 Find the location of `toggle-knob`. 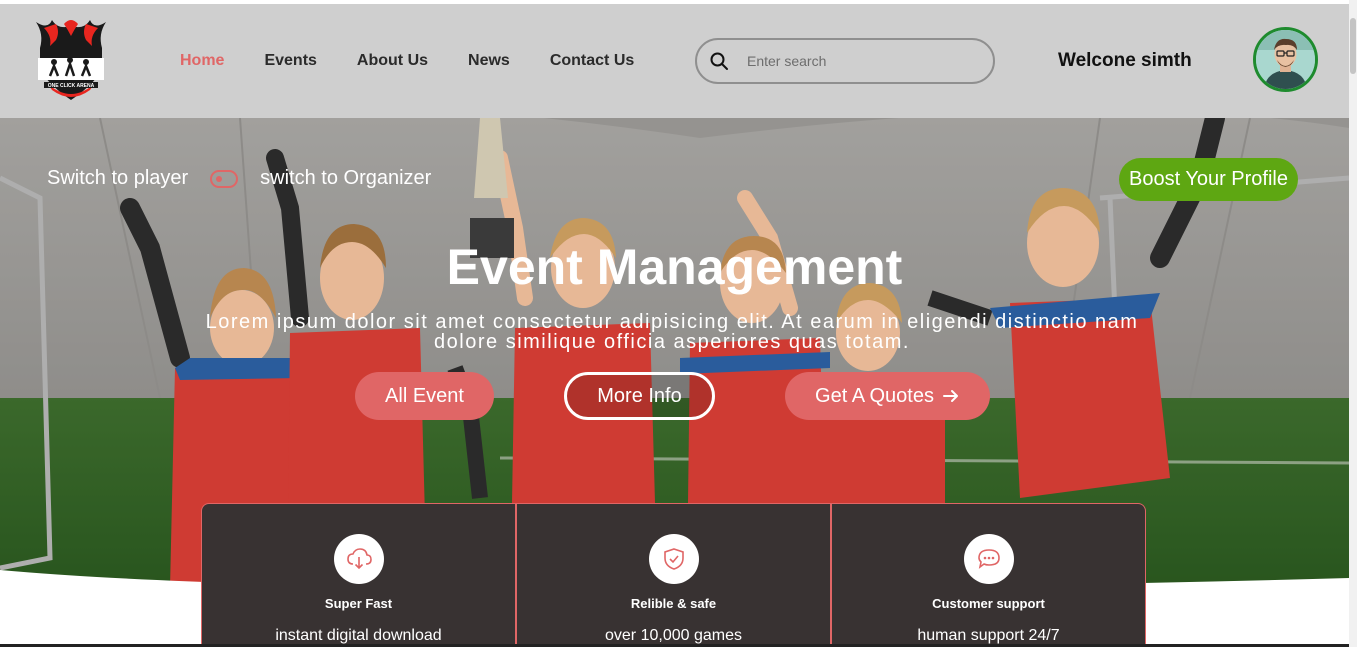

toggle-knob is located at coordinates (219, 178).